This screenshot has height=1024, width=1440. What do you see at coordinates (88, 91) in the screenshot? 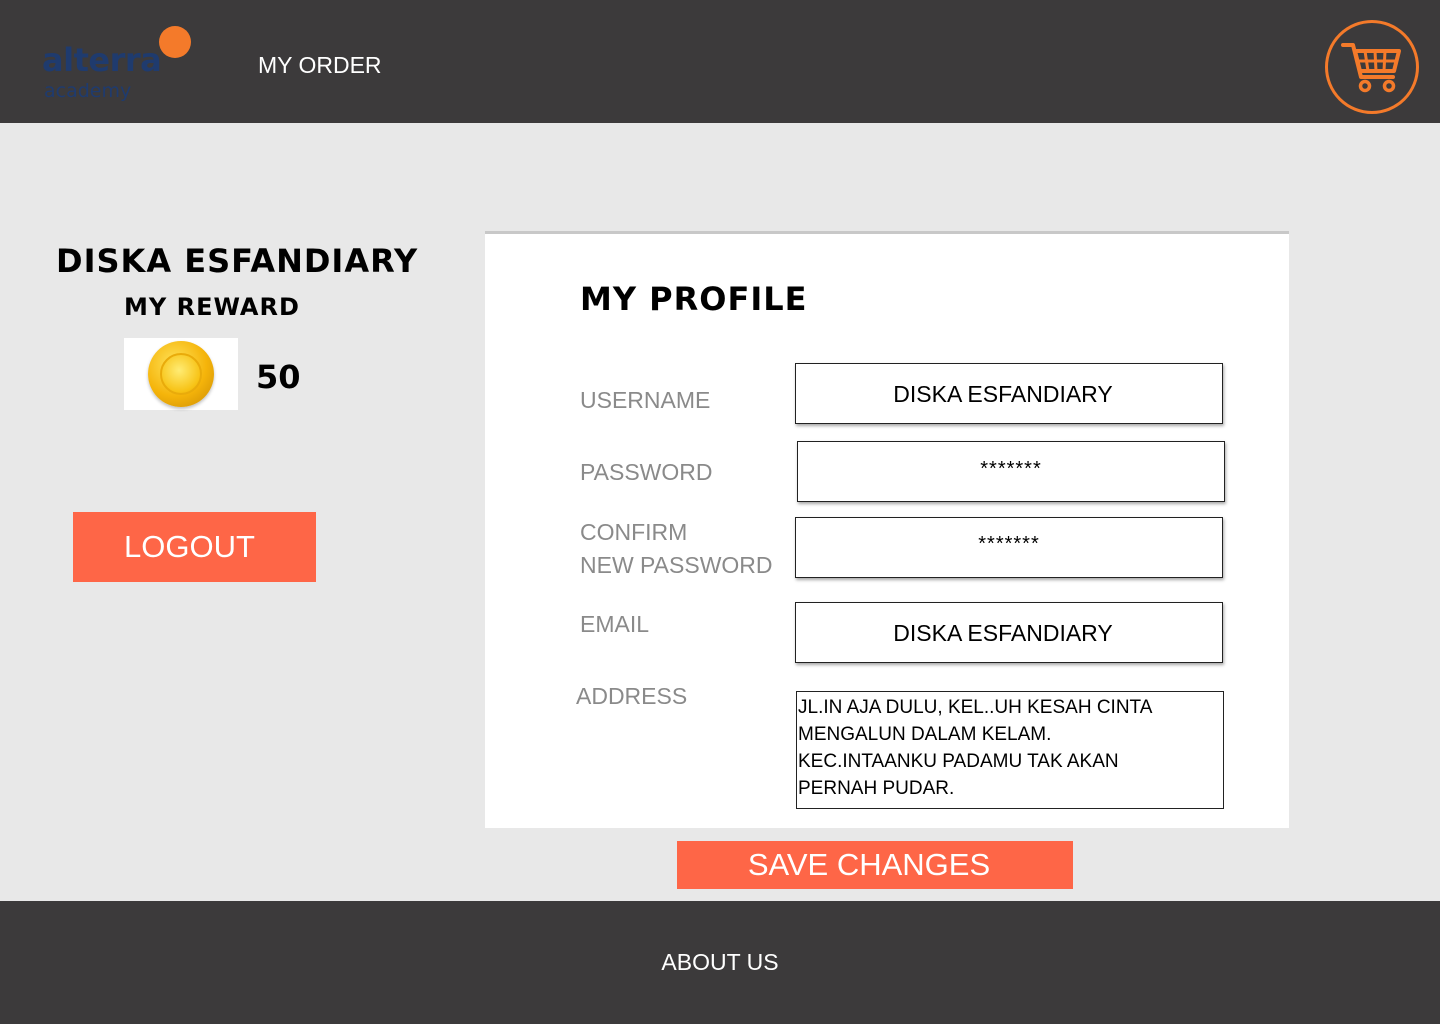
I see `logo-subtext: academy` at bounding box center [88, 91].